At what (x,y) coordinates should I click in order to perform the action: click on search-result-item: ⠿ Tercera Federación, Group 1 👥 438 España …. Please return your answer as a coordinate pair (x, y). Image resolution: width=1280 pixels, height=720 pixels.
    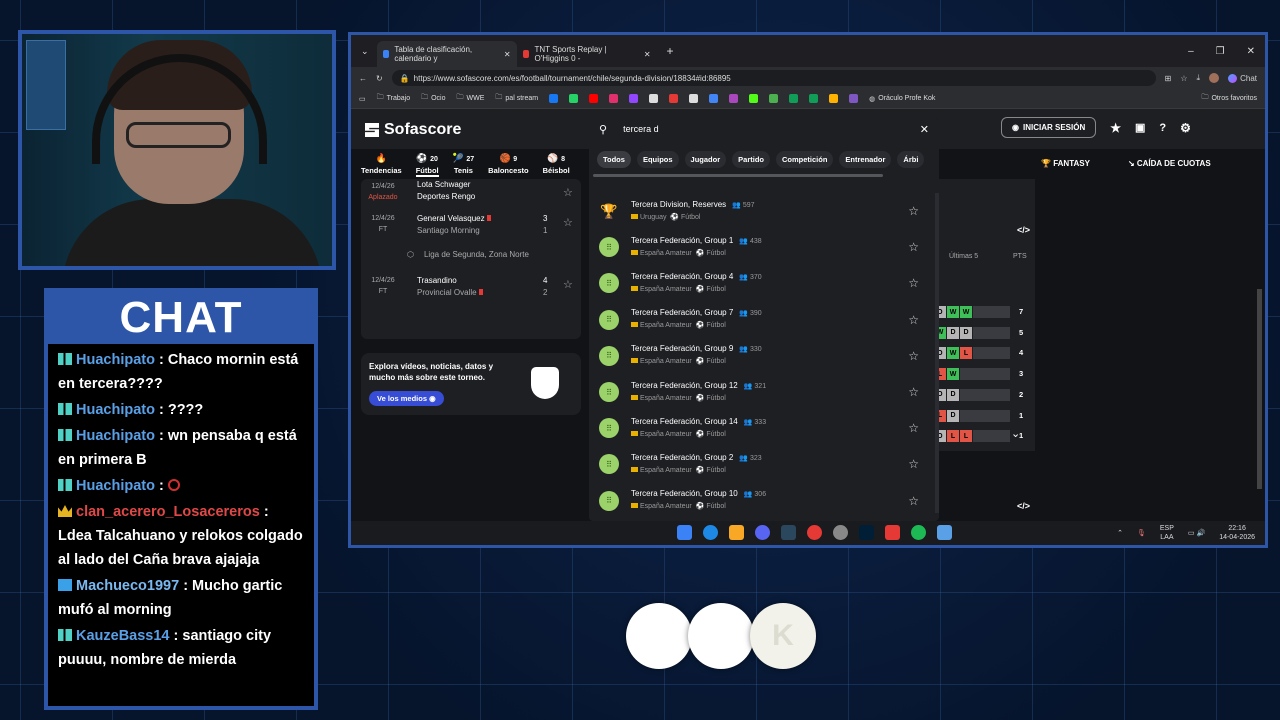
    Looking at the image, I should click on (759, 247).